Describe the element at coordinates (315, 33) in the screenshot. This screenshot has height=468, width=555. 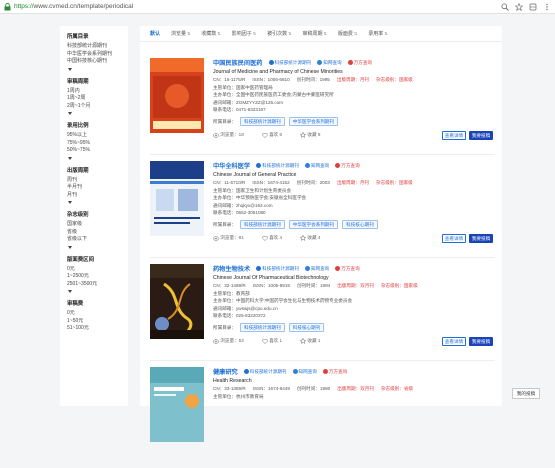
I see `tab-review-cycle: 审稿周期 ⇅` at that location.